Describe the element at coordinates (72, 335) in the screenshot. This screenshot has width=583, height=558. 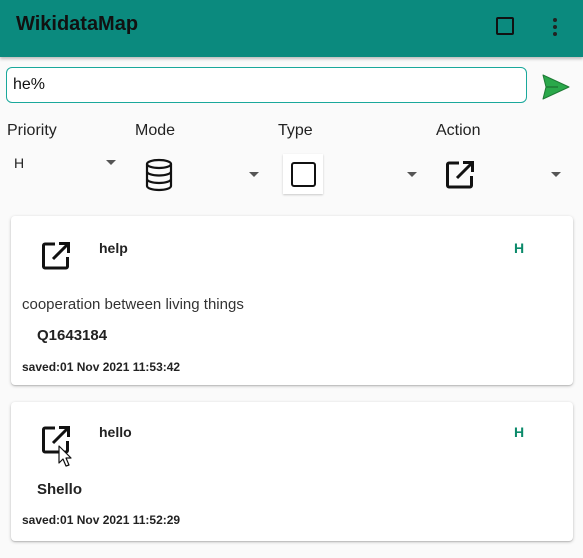
I see `result-qid: Q1643184` at that location.